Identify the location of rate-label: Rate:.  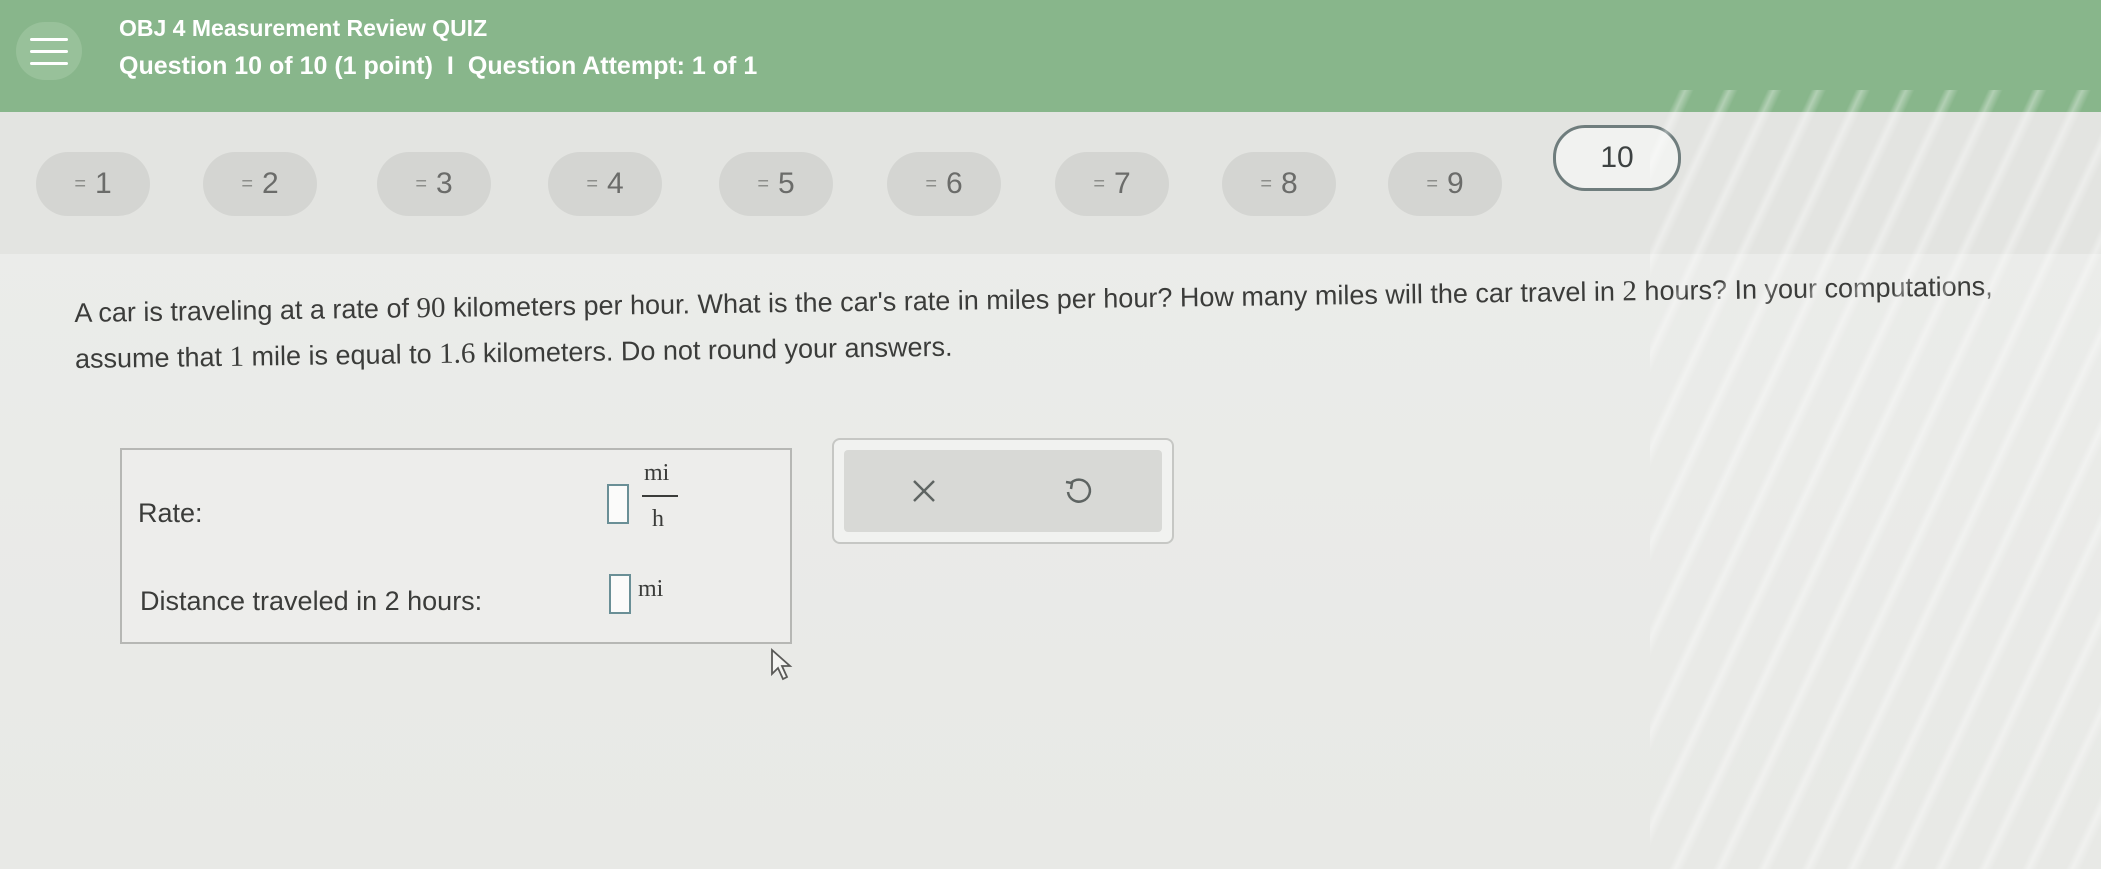
(170, 513).